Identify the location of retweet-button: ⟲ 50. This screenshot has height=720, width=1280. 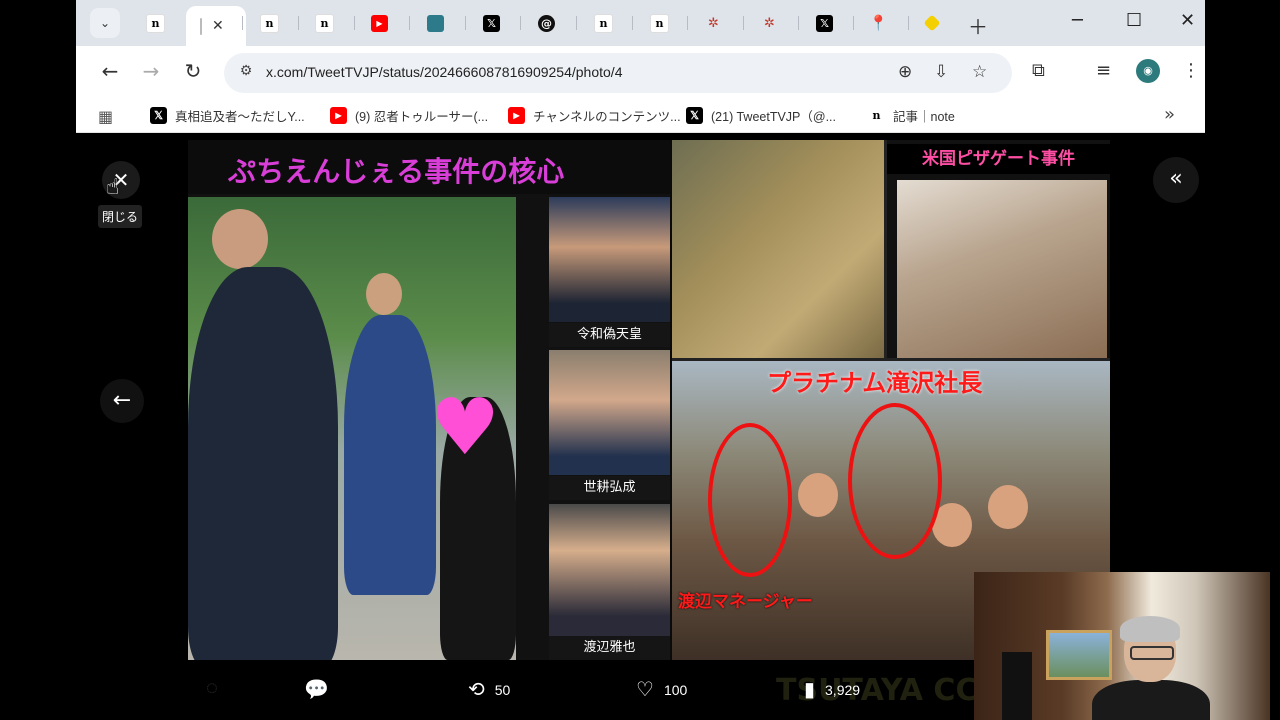
(489, 689).